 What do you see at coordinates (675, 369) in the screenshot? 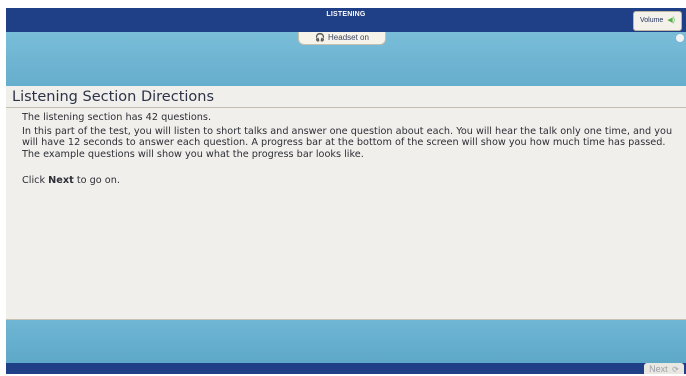
I see `arrow-circle-icon: ⟳` at bounding box center [675, 369].